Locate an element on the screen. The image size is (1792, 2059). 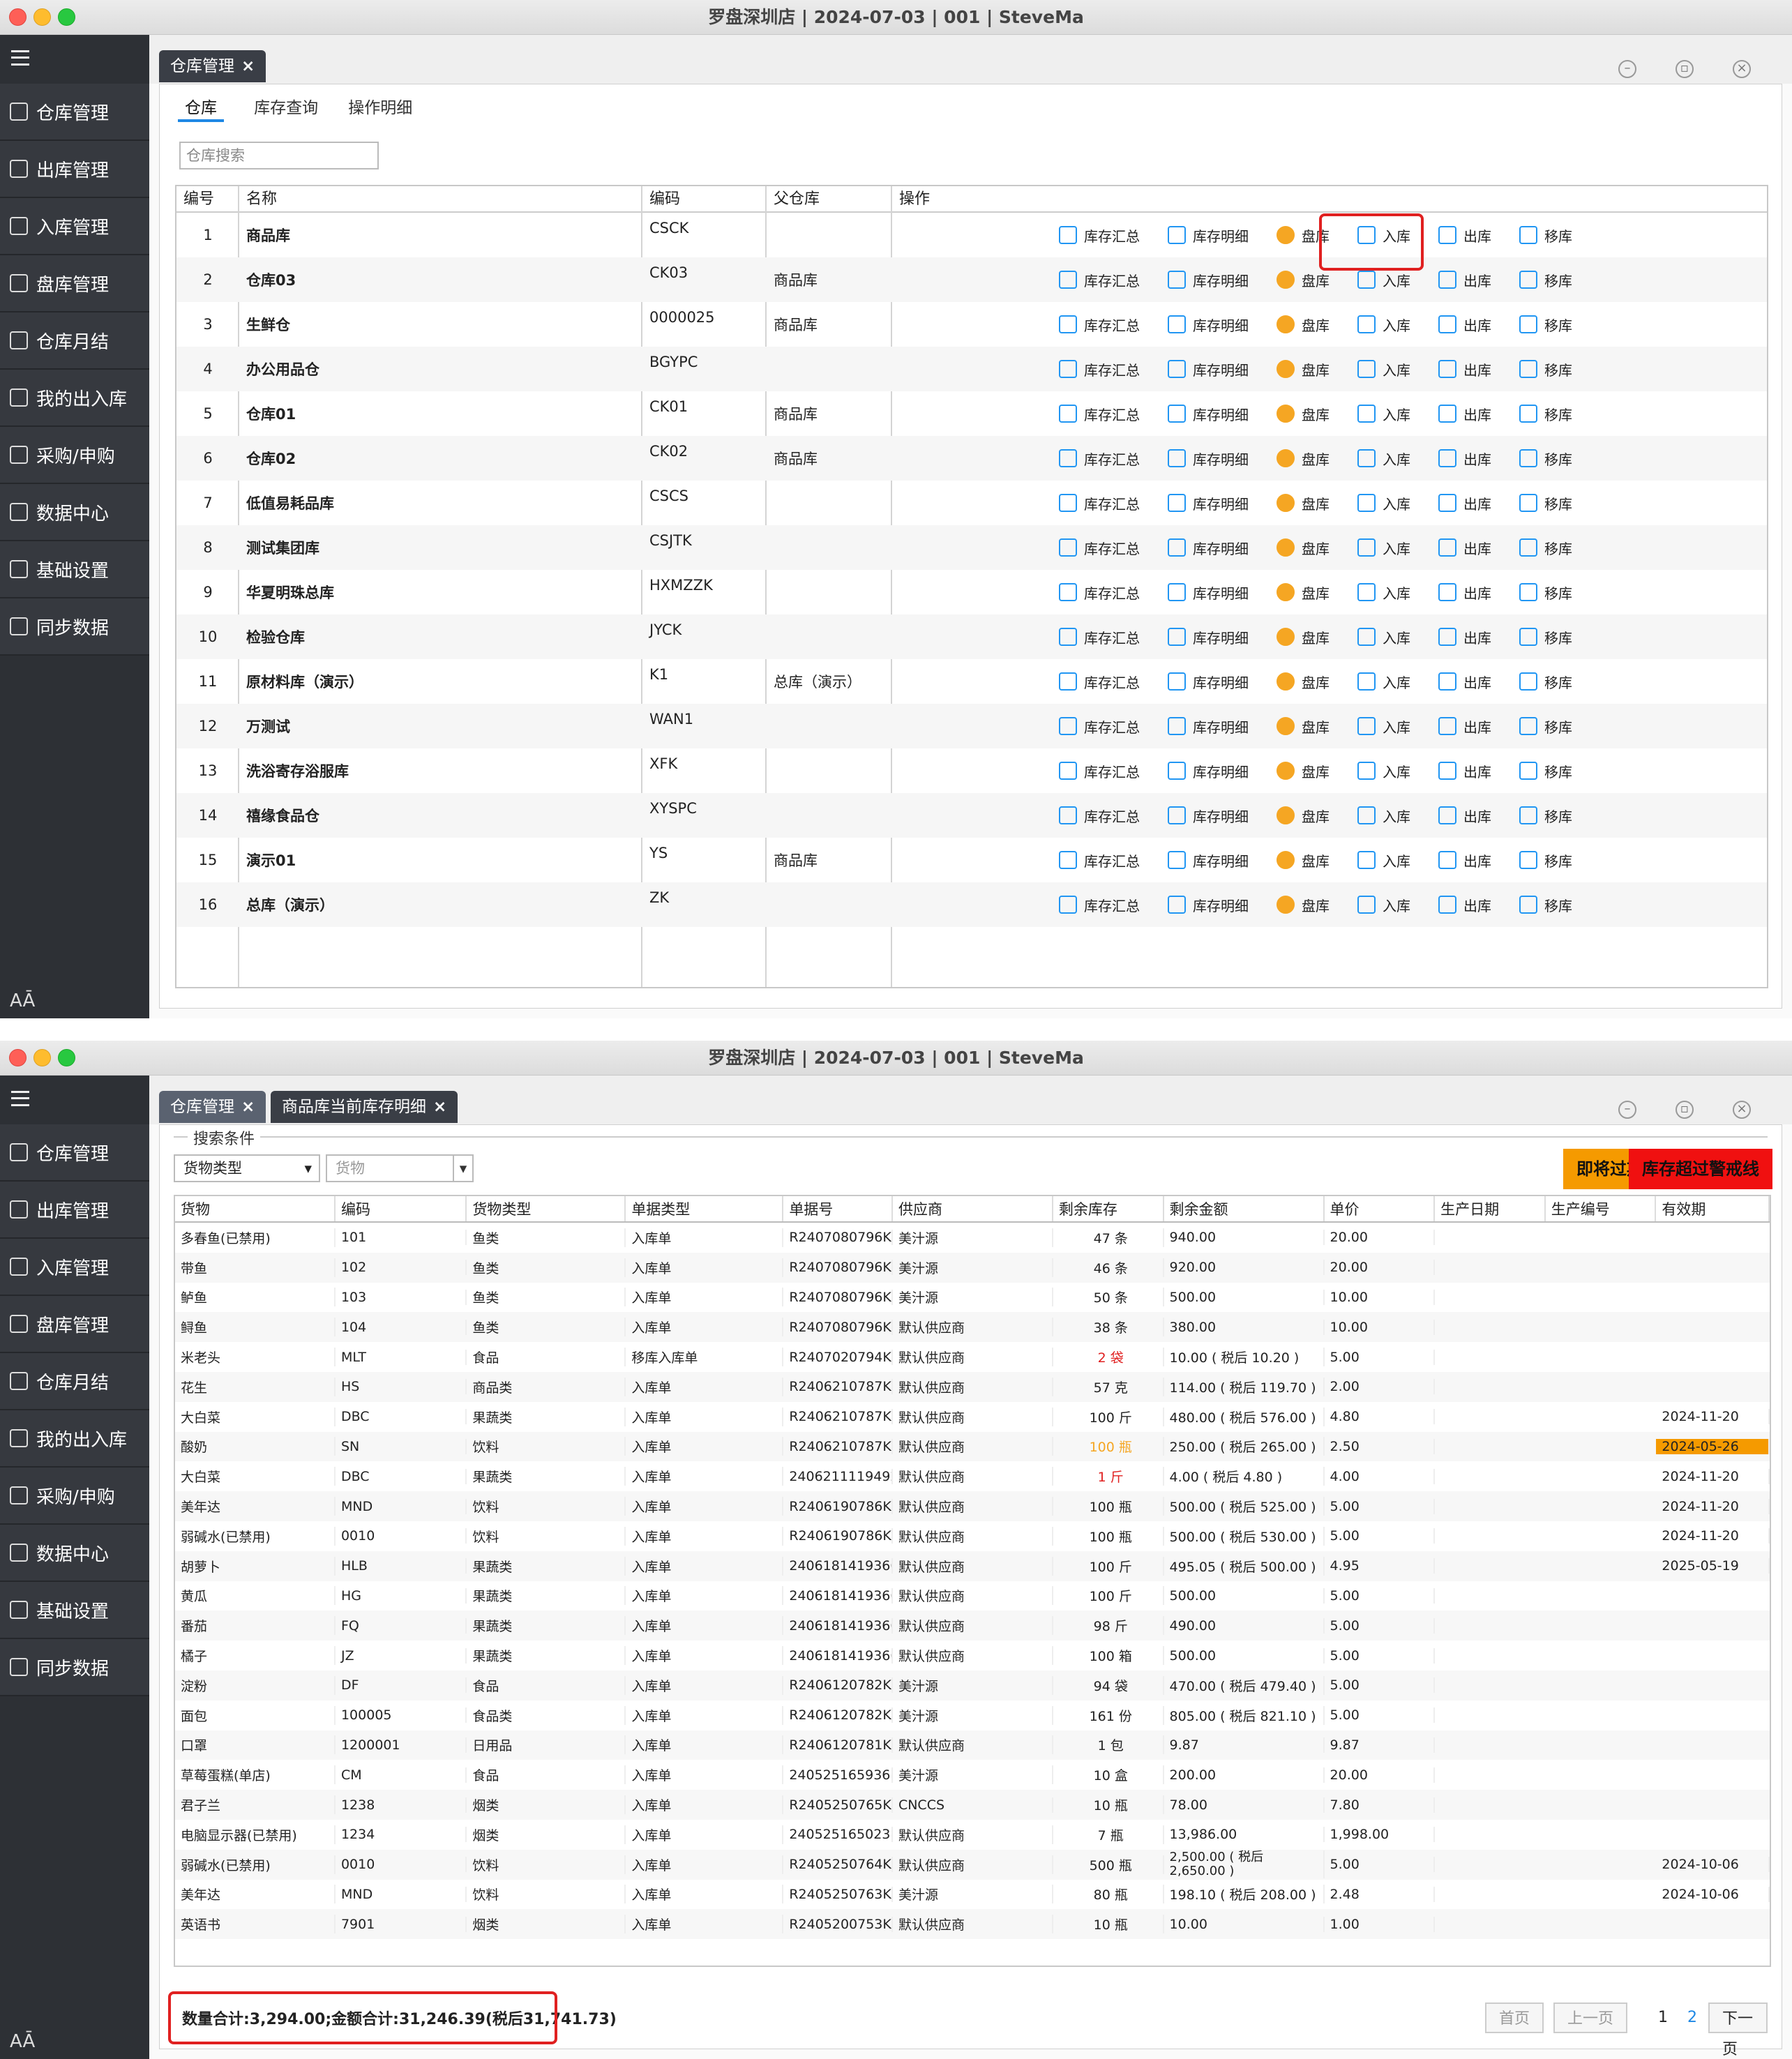
subtab-stock-query: 库存查询 is located at coordinates (286, 108).